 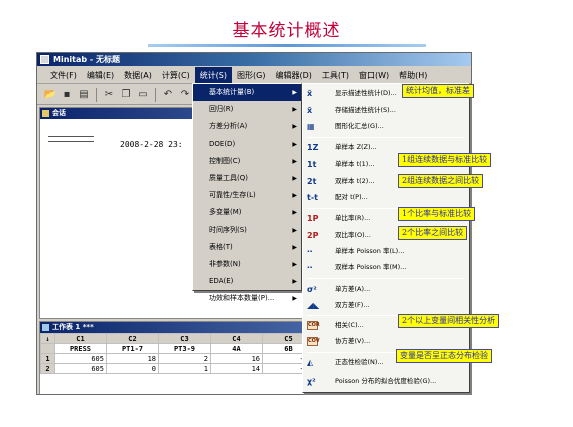 What do you see at coordinates (109, 94) in the screenshot?
I see `cut-icon: ✂` at bounding box center [109, 94].